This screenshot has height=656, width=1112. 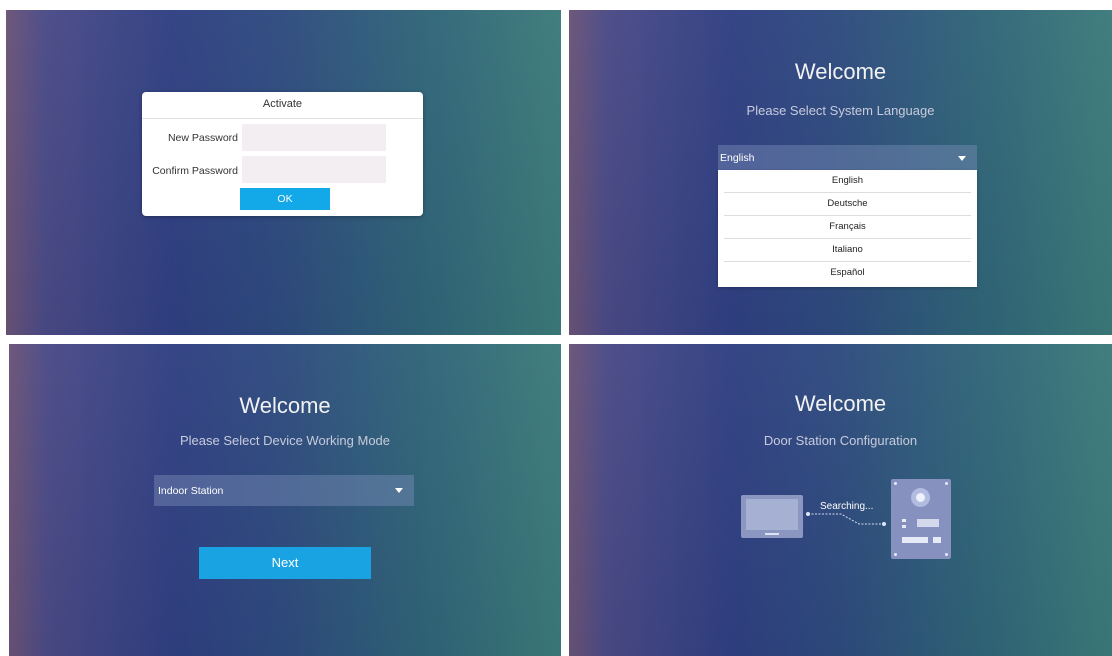 What do you see at coordinates (284, 490) in the screenshot?
I see `mode-select: Indoor Station` at bounding box center [284, 490].